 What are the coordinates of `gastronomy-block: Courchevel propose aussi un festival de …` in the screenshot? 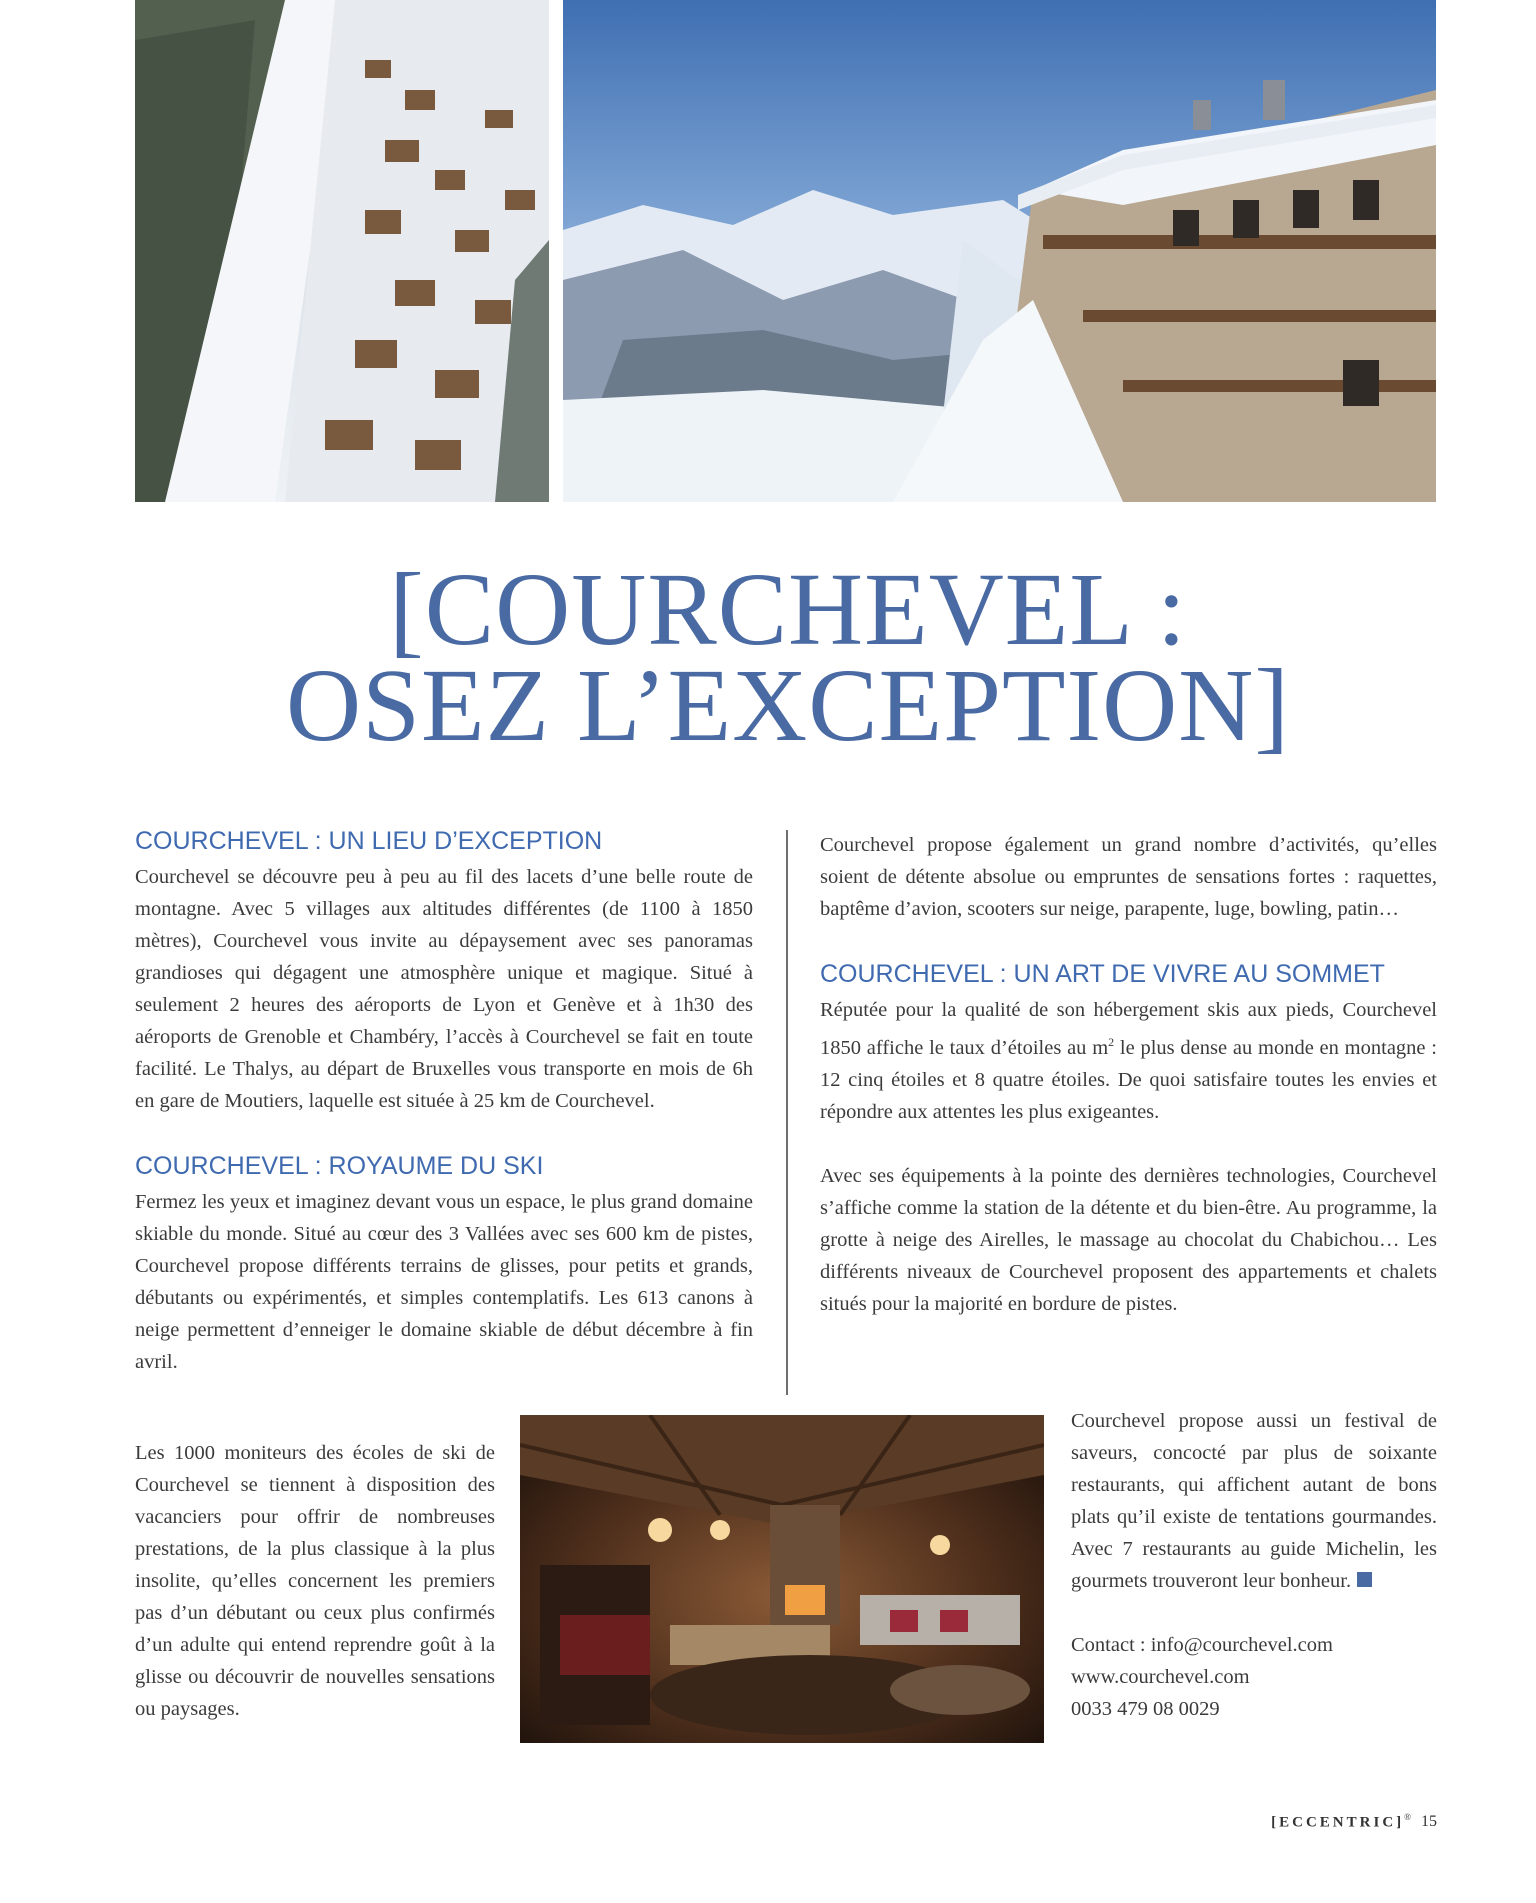 It's located at (1254, 1565).